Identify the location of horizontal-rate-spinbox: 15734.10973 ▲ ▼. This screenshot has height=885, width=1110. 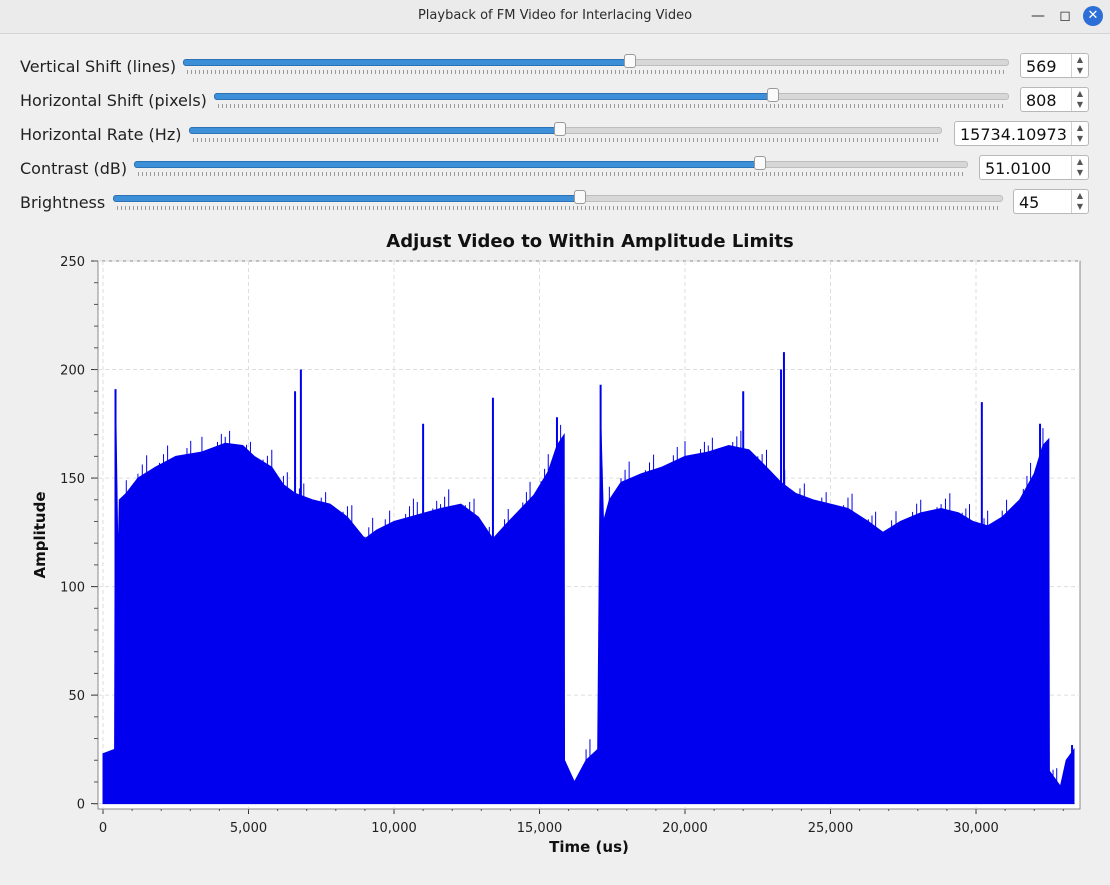
(1021, 133).